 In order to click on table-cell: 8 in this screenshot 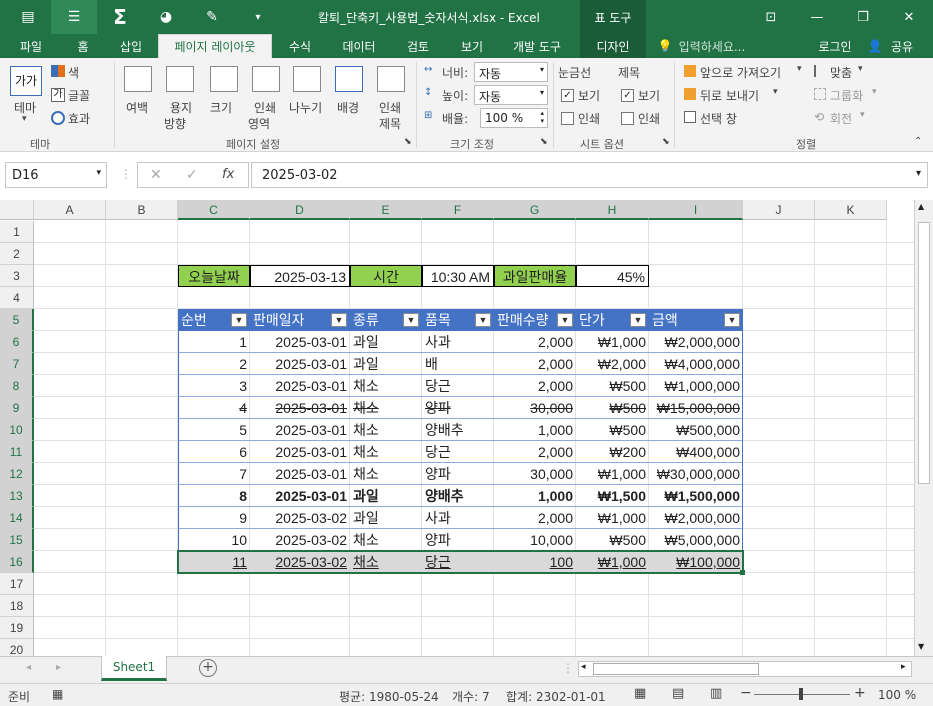, I will do `click(214, 496)`.